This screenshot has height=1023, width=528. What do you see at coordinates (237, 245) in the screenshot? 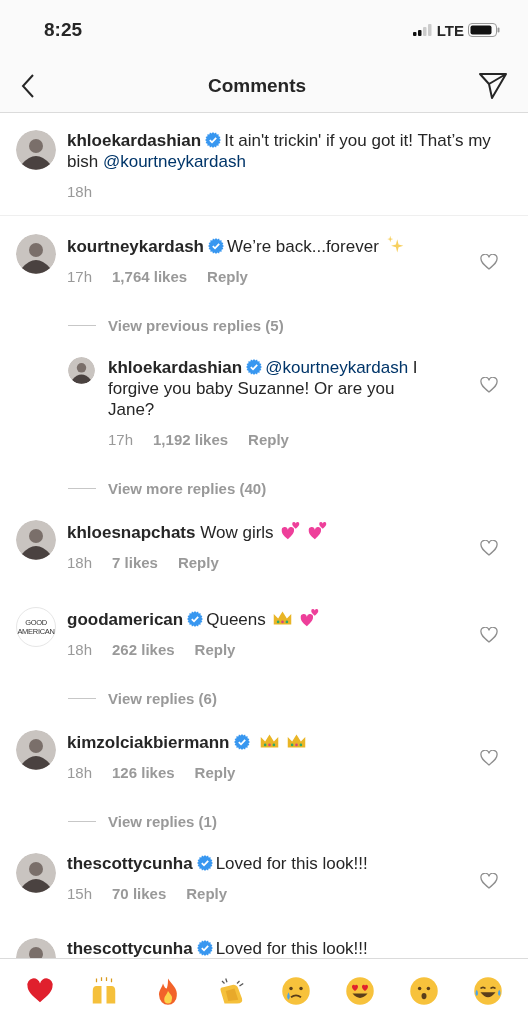
I see `comment-text: kourtneykardash We’re back...forever` at bounding box center [237, 245].